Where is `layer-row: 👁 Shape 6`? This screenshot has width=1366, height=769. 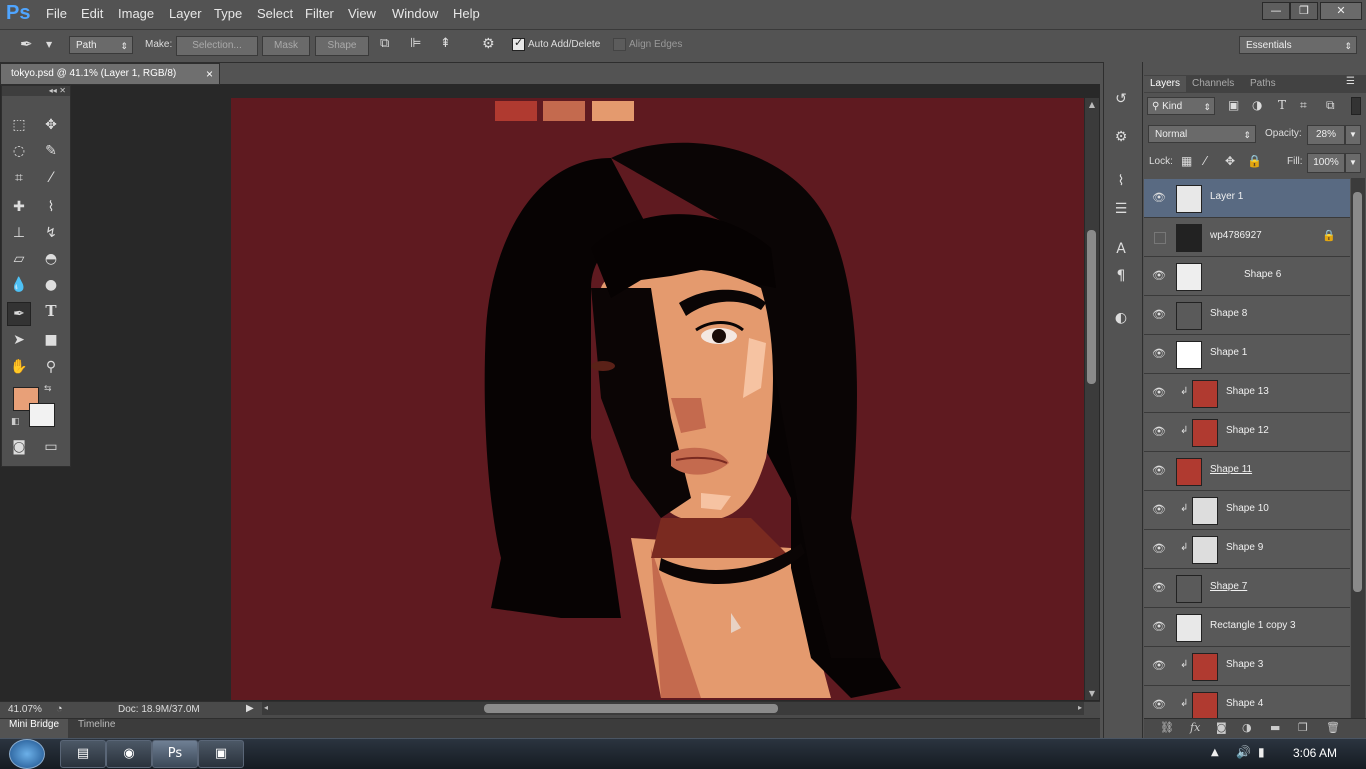
layer-row: 👁 Shape 6 is located at coordinates (1247, 276).